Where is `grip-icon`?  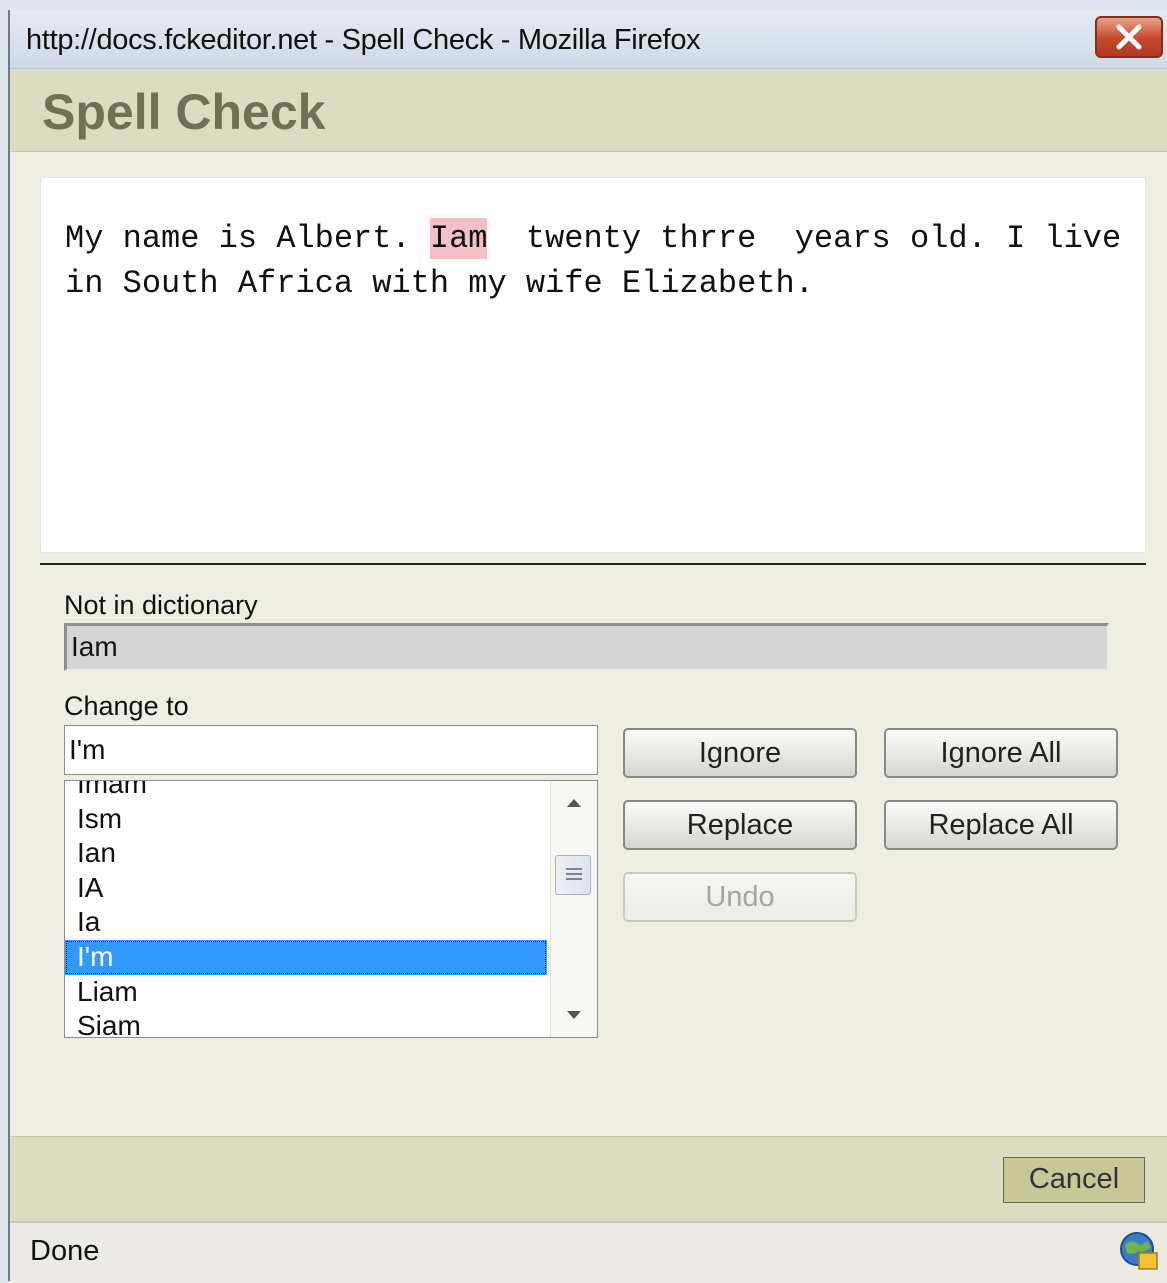 grip-icon is located at coordinates (574, 874).